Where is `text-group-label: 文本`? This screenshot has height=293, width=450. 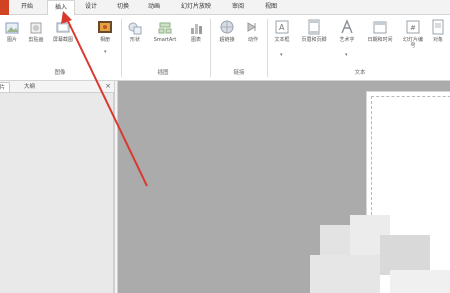 text-group-label: 文本 is located at coordinates (360, 73).